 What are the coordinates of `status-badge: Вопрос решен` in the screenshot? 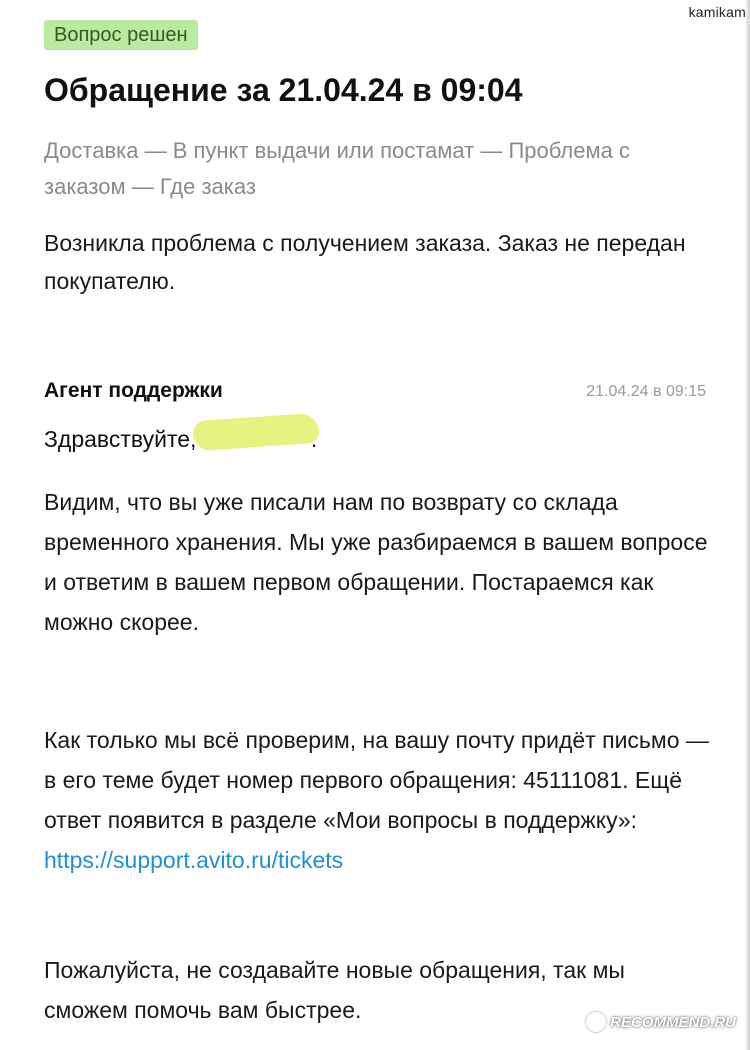 It's located at (121, 35).